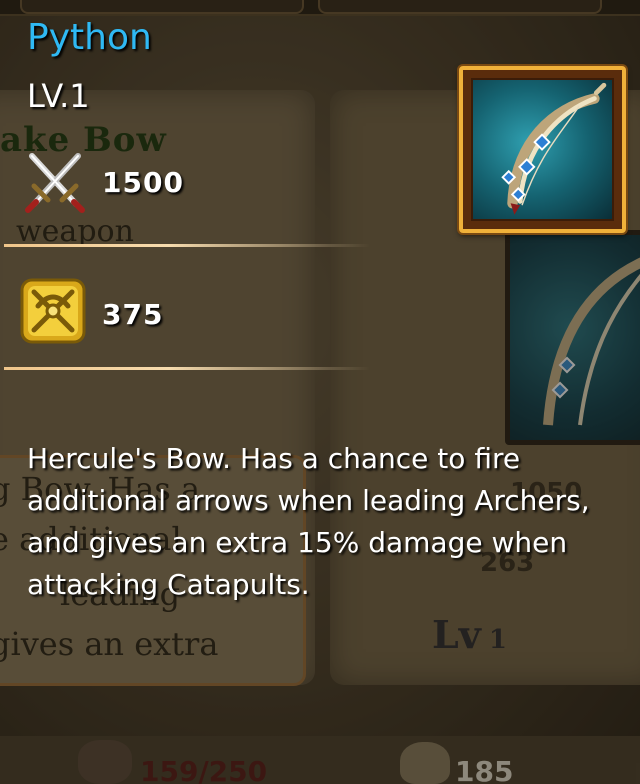  Describe the element at coordinates (89, 37) in the screenshot. I see `item-name: Python` at that location.